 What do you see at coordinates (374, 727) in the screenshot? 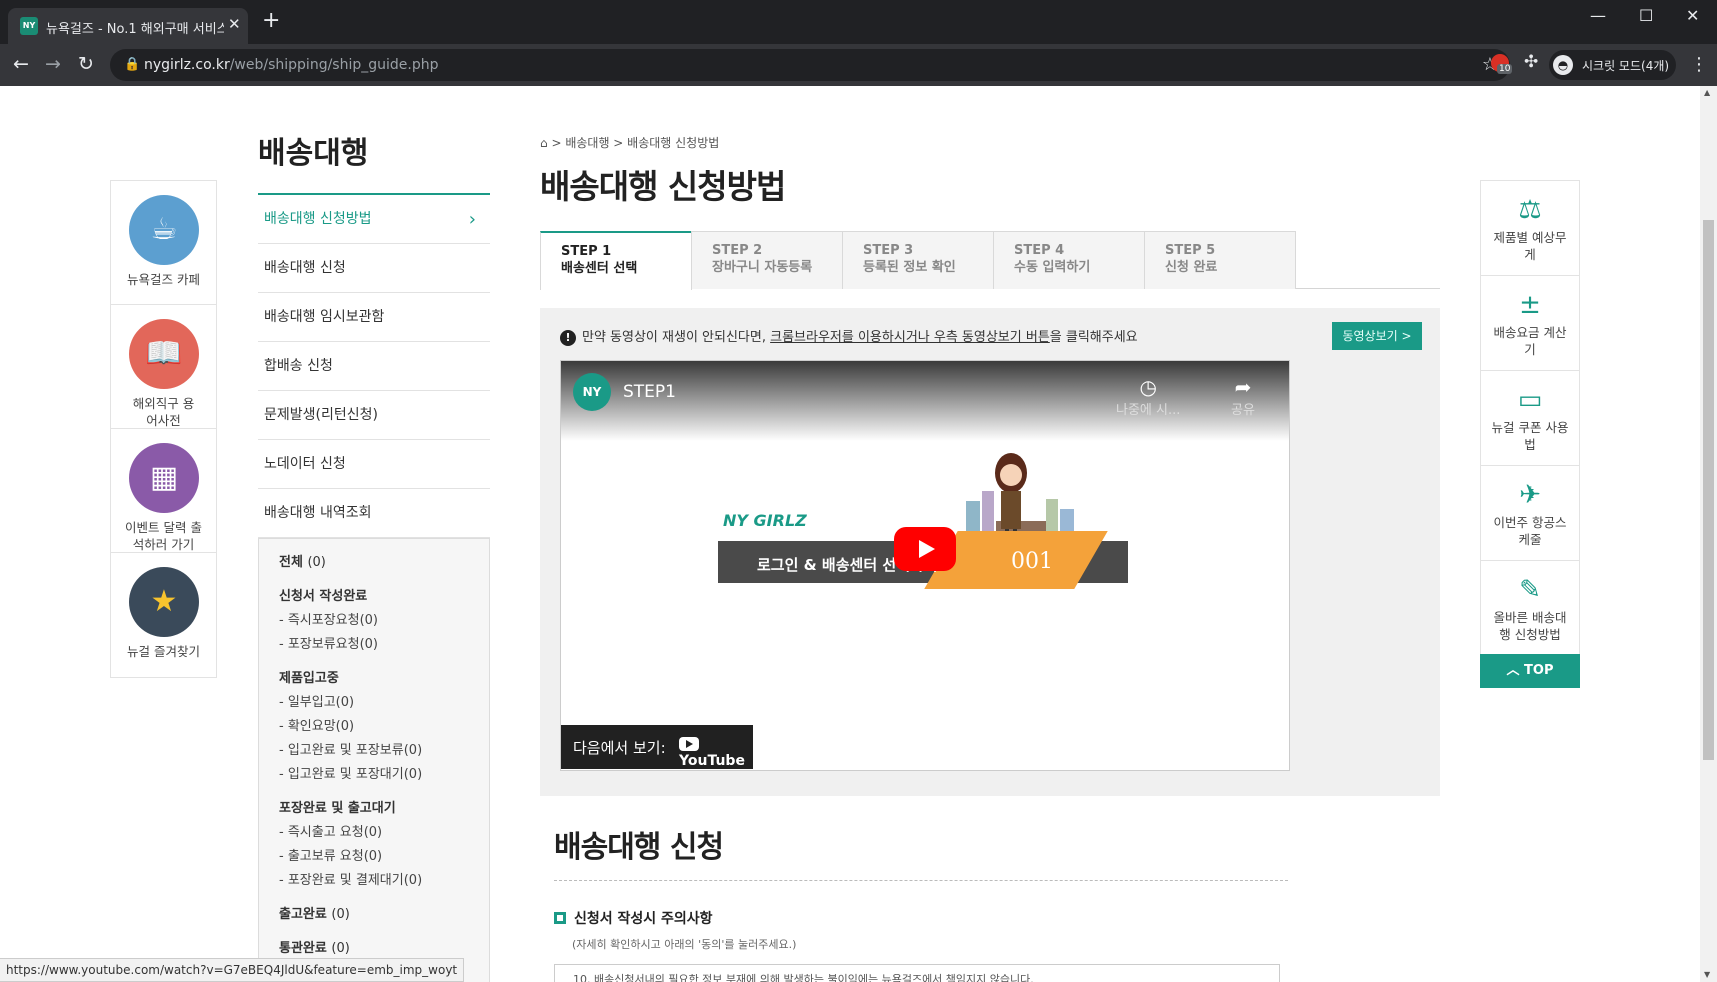
I see `status-item: - 확인요망(0)` at bounding box center [374, 727].